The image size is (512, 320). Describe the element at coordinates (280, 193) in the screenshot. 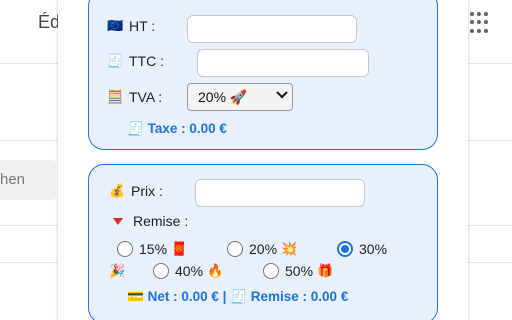

I see `prix-input` at that location.